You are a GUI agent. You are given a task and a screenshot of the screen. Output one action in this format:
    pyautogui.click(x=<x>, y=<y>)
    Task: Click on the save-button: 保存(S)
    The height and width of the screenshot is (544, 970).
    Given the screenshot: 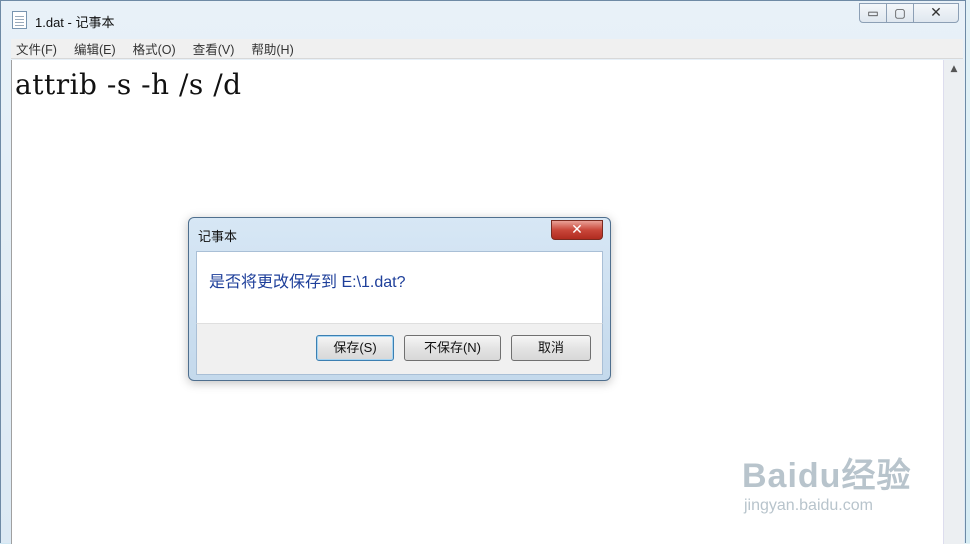 What is the action you would take?
    pyautogui.click(x=355, y=348)
    